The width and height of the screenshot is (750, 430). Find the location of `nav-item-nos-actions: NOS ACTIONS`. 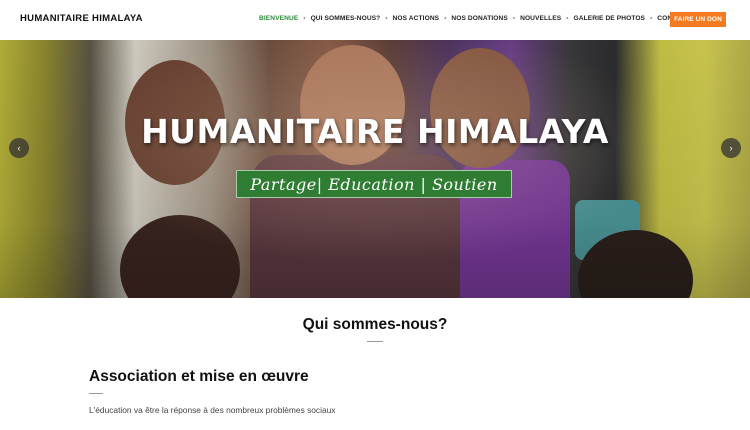

nav-item-nos-actions: NOS ACTIONS is located at coordinates (416, 18).